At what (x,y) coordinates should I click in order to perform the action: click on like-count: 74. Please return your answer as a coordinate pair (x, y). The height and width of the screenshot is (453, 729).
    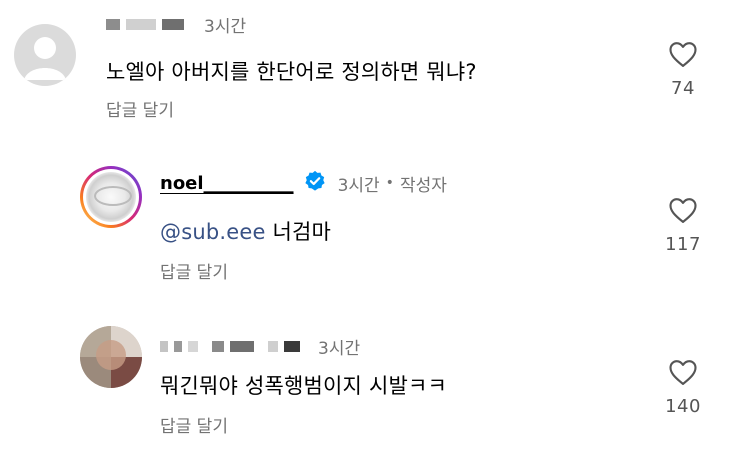
    Looking at the image, I should click on (683, 88).